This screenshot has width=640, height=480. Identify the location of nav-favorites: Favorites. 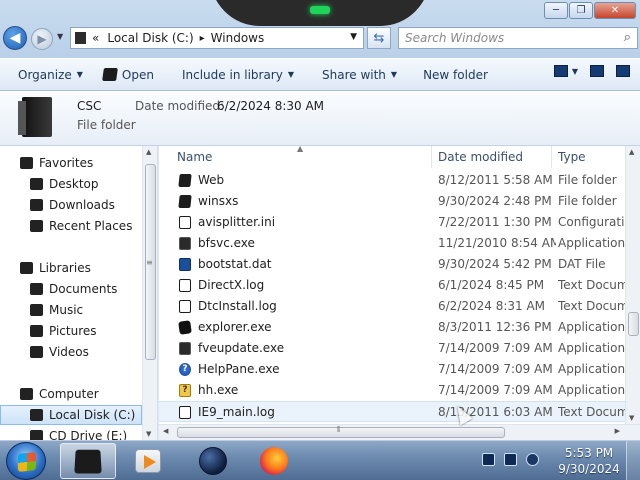
(88, 163).